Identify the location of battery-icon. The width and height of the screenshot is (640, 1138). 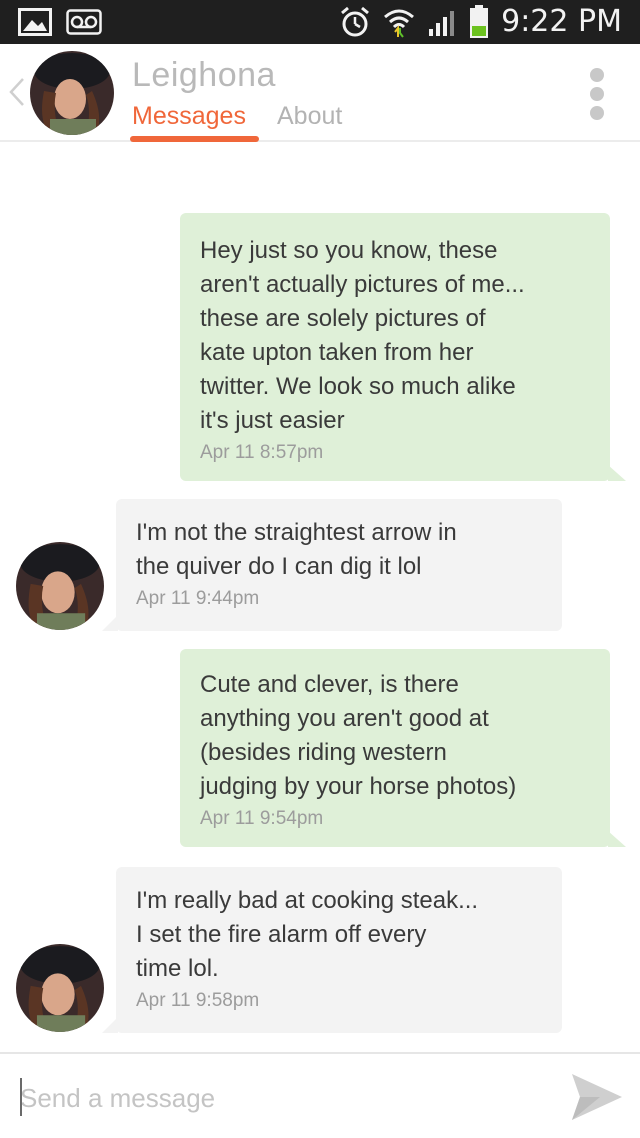
(479, 21).